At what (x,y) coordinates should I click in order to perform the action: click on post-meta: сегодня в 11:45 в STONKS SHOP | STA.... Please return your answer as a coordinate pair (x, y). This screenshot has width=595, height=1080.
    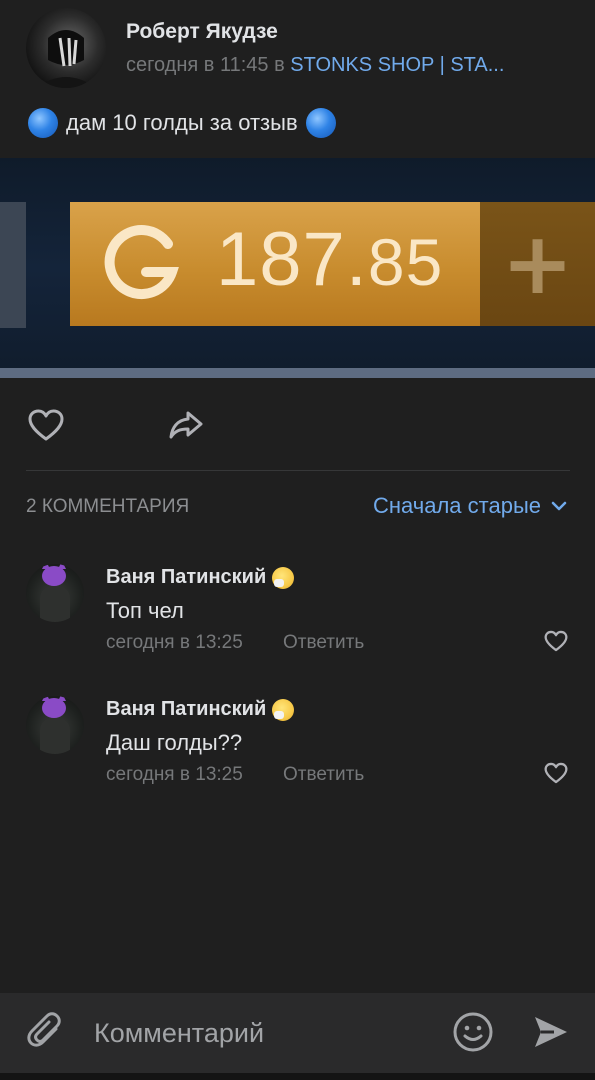
    Looking at the image, I should click on (346, 65).